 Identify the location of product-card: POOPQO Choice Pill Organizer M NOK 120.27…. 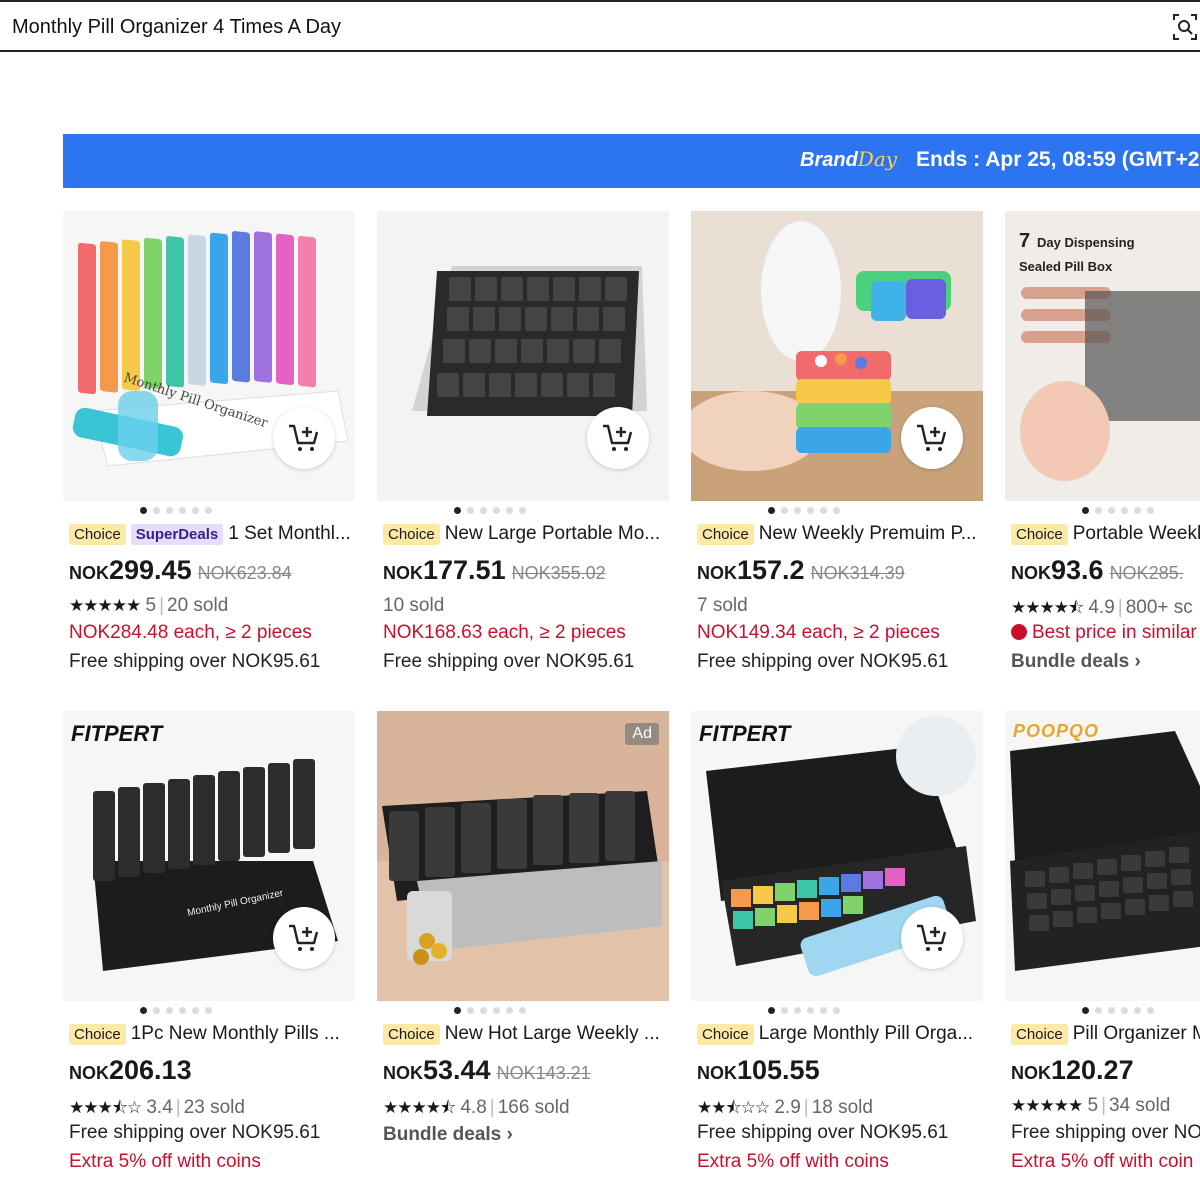
(1102, 946).